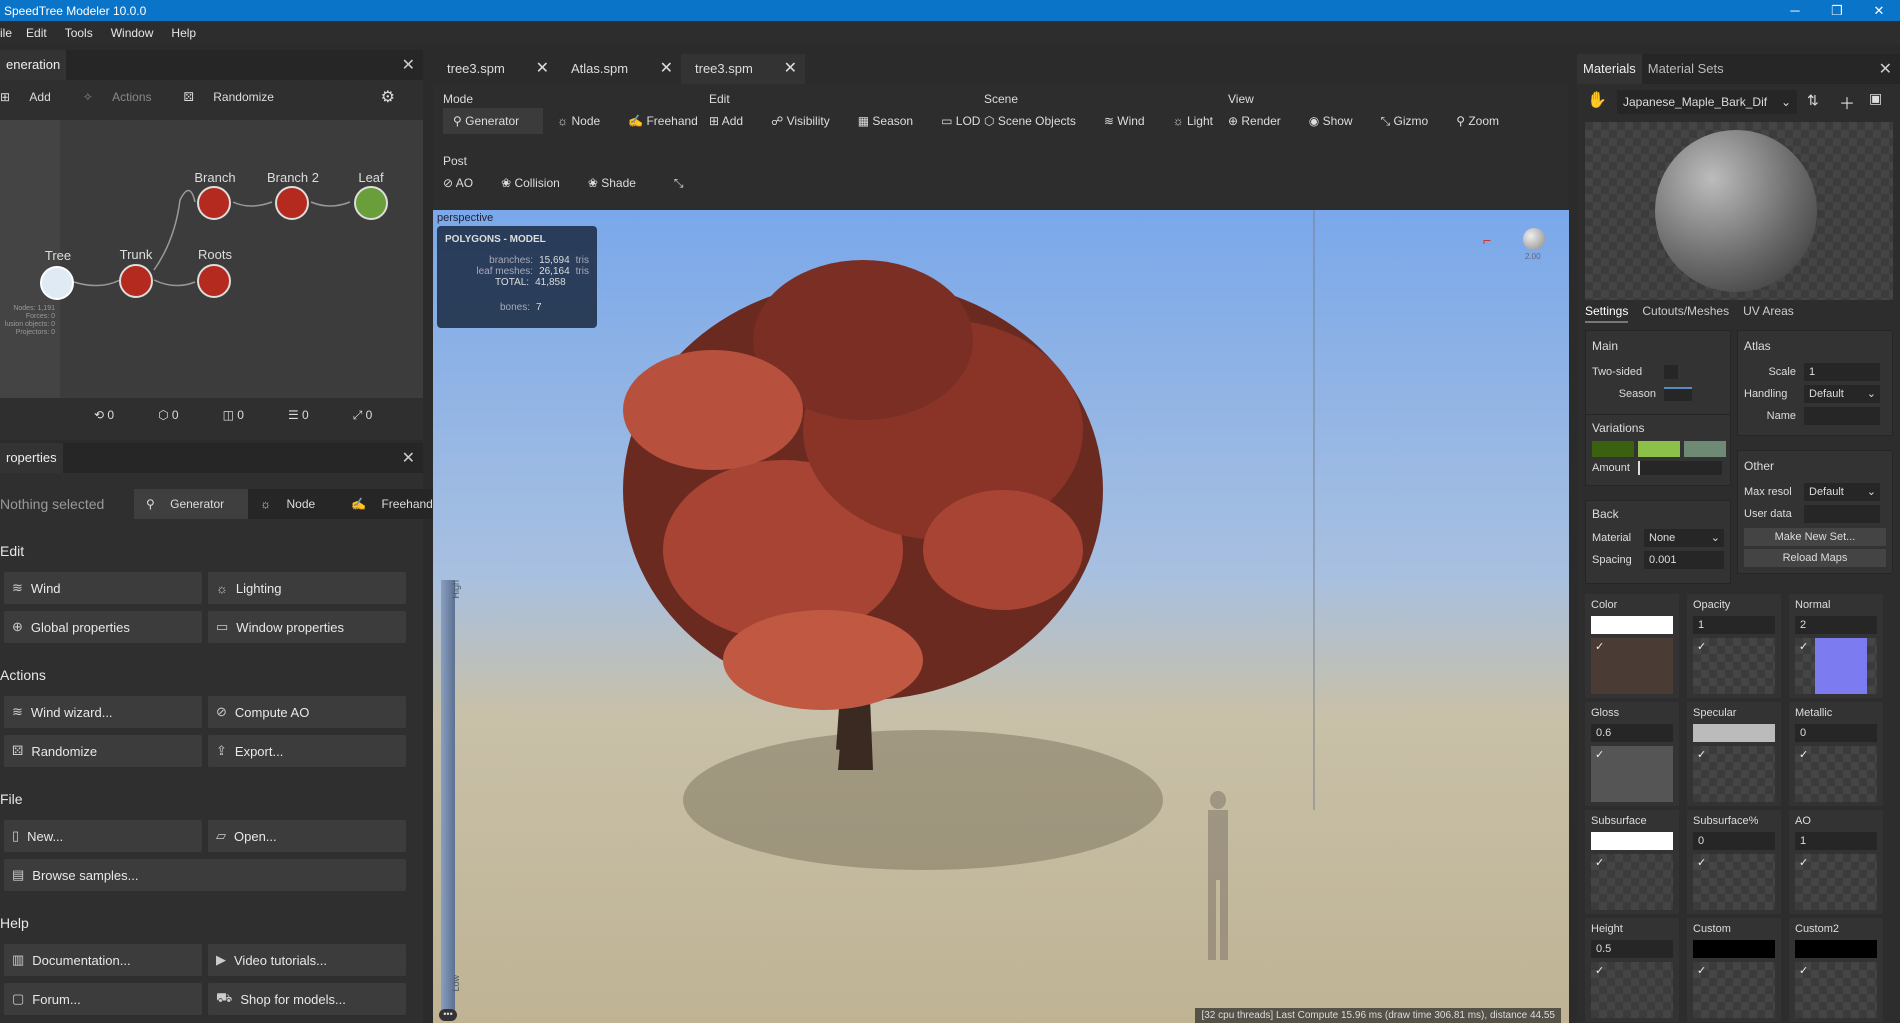 The width and height of the screenshot is (1900, 1023). I want to click on ribbon-shade-button: ❀ Shade, so click(619, 183).